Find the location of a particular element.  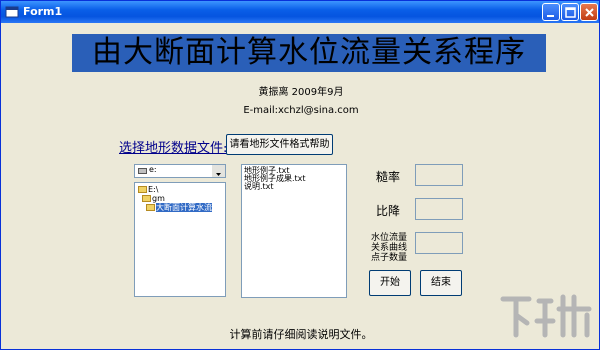

program-title-banner: 由大断面计算水位流量关系程序 is located at coordinates (309, 53).